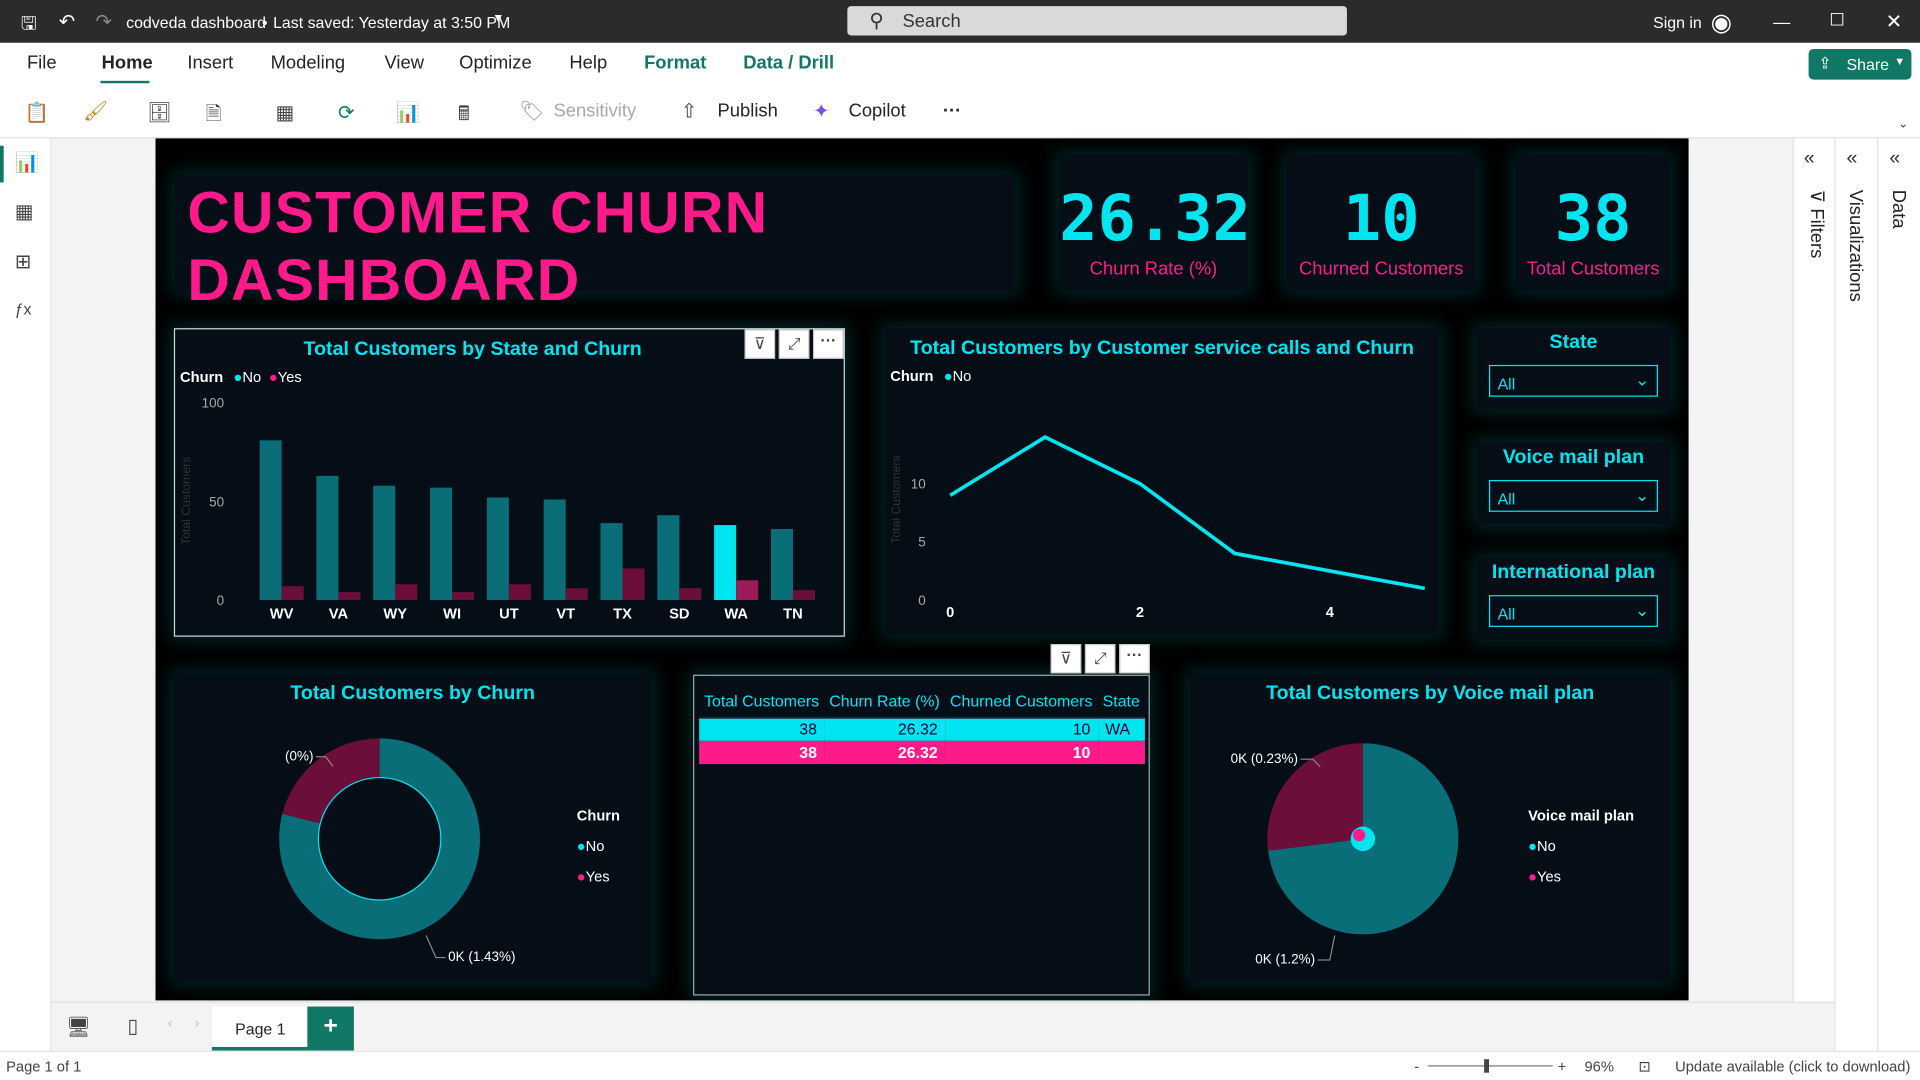  Describe the element at coordinates (1416, 1066) in the screenshot. I see `zoom-out-icon: -` at that location.